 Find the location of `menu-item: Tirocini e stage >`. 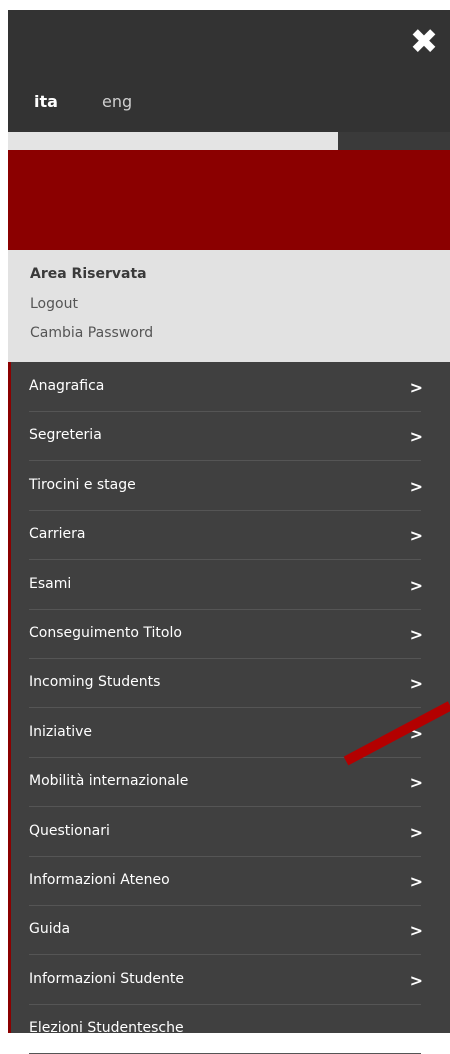

menu-item: Tirocini e stage > is located at coordinates (226, 486).